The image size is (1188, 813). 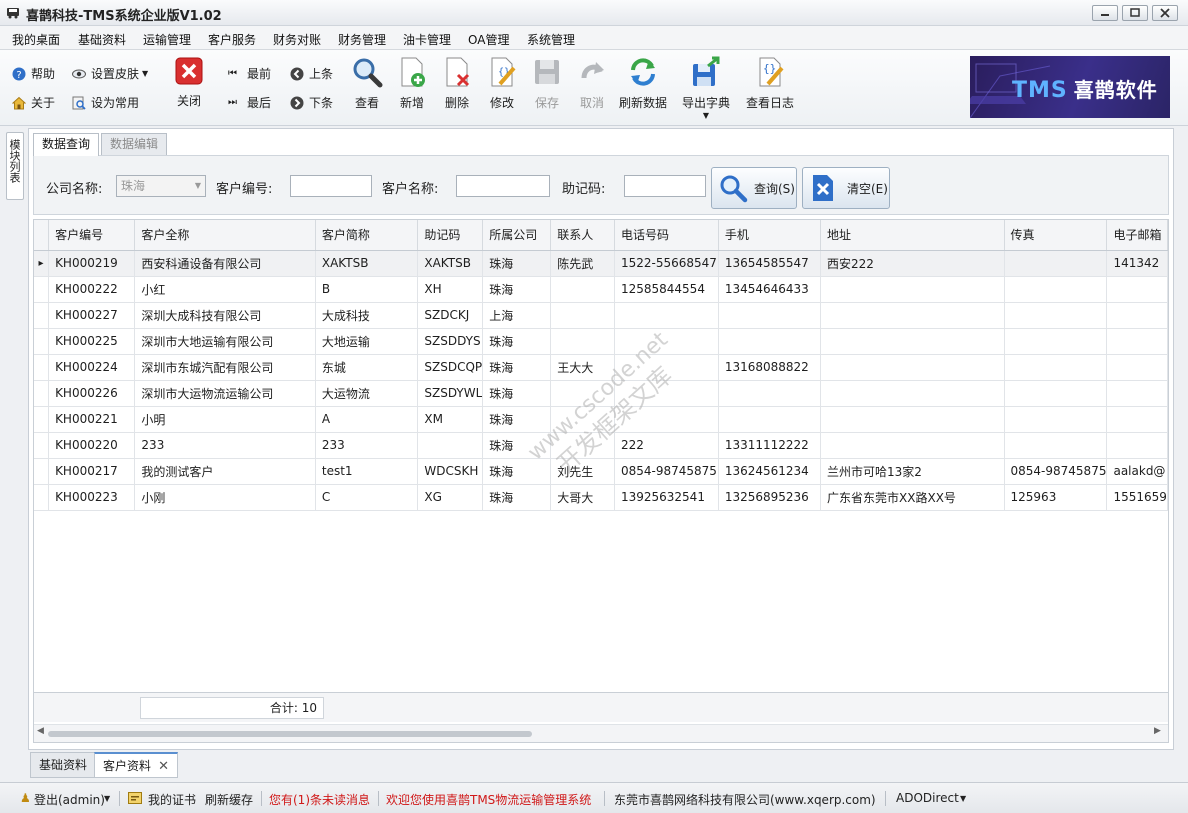 I want to click on menu-system: 系统管理, so click(x=551, y=39).